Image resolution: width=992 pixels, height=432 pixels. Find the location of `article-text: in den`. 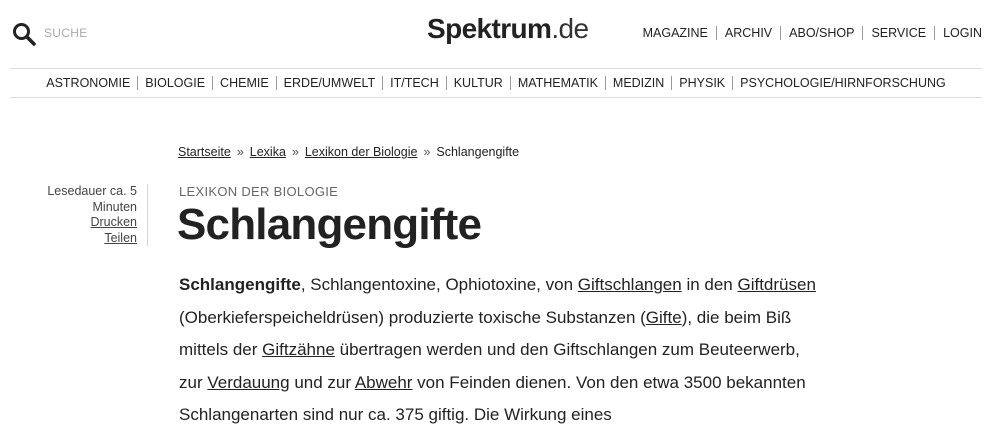

article-text: in den is located at coordinates (709, 284).